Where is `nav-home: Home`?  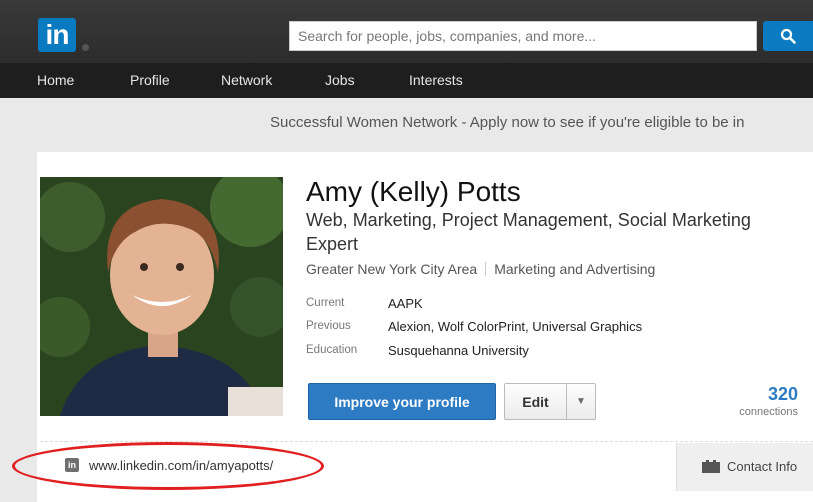 nav-home: Home is located at coordinates (55, 80).